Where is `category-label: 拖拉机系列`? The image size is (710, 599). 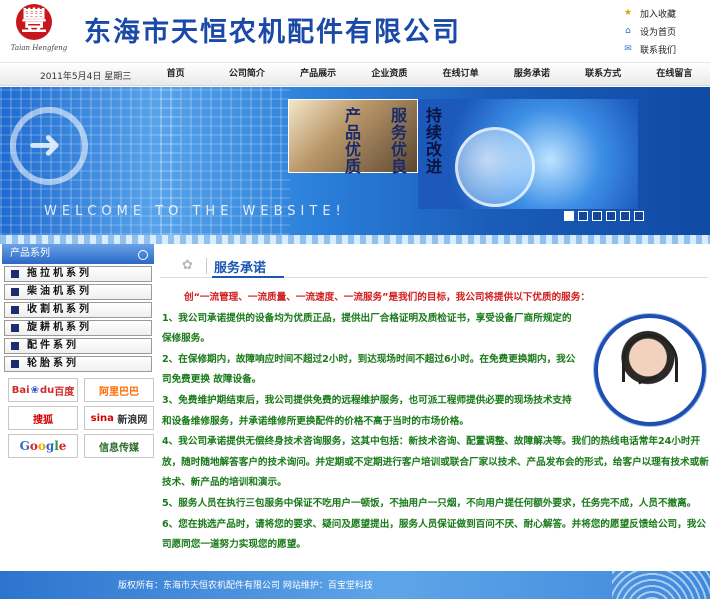 category-label: 拖拉机系列 is located at coordinates (59, 273).